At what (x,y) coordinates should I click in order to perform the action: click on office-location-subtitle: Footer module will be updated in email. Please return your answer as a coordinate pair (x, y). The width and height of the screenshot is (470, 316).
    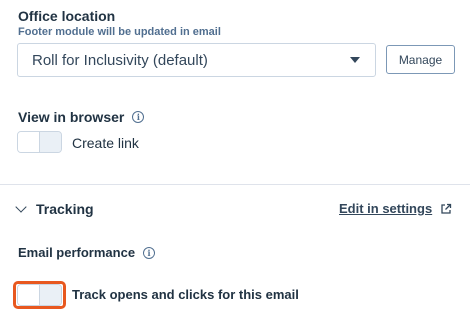
    Looking at the image, I should click on (119, 32).